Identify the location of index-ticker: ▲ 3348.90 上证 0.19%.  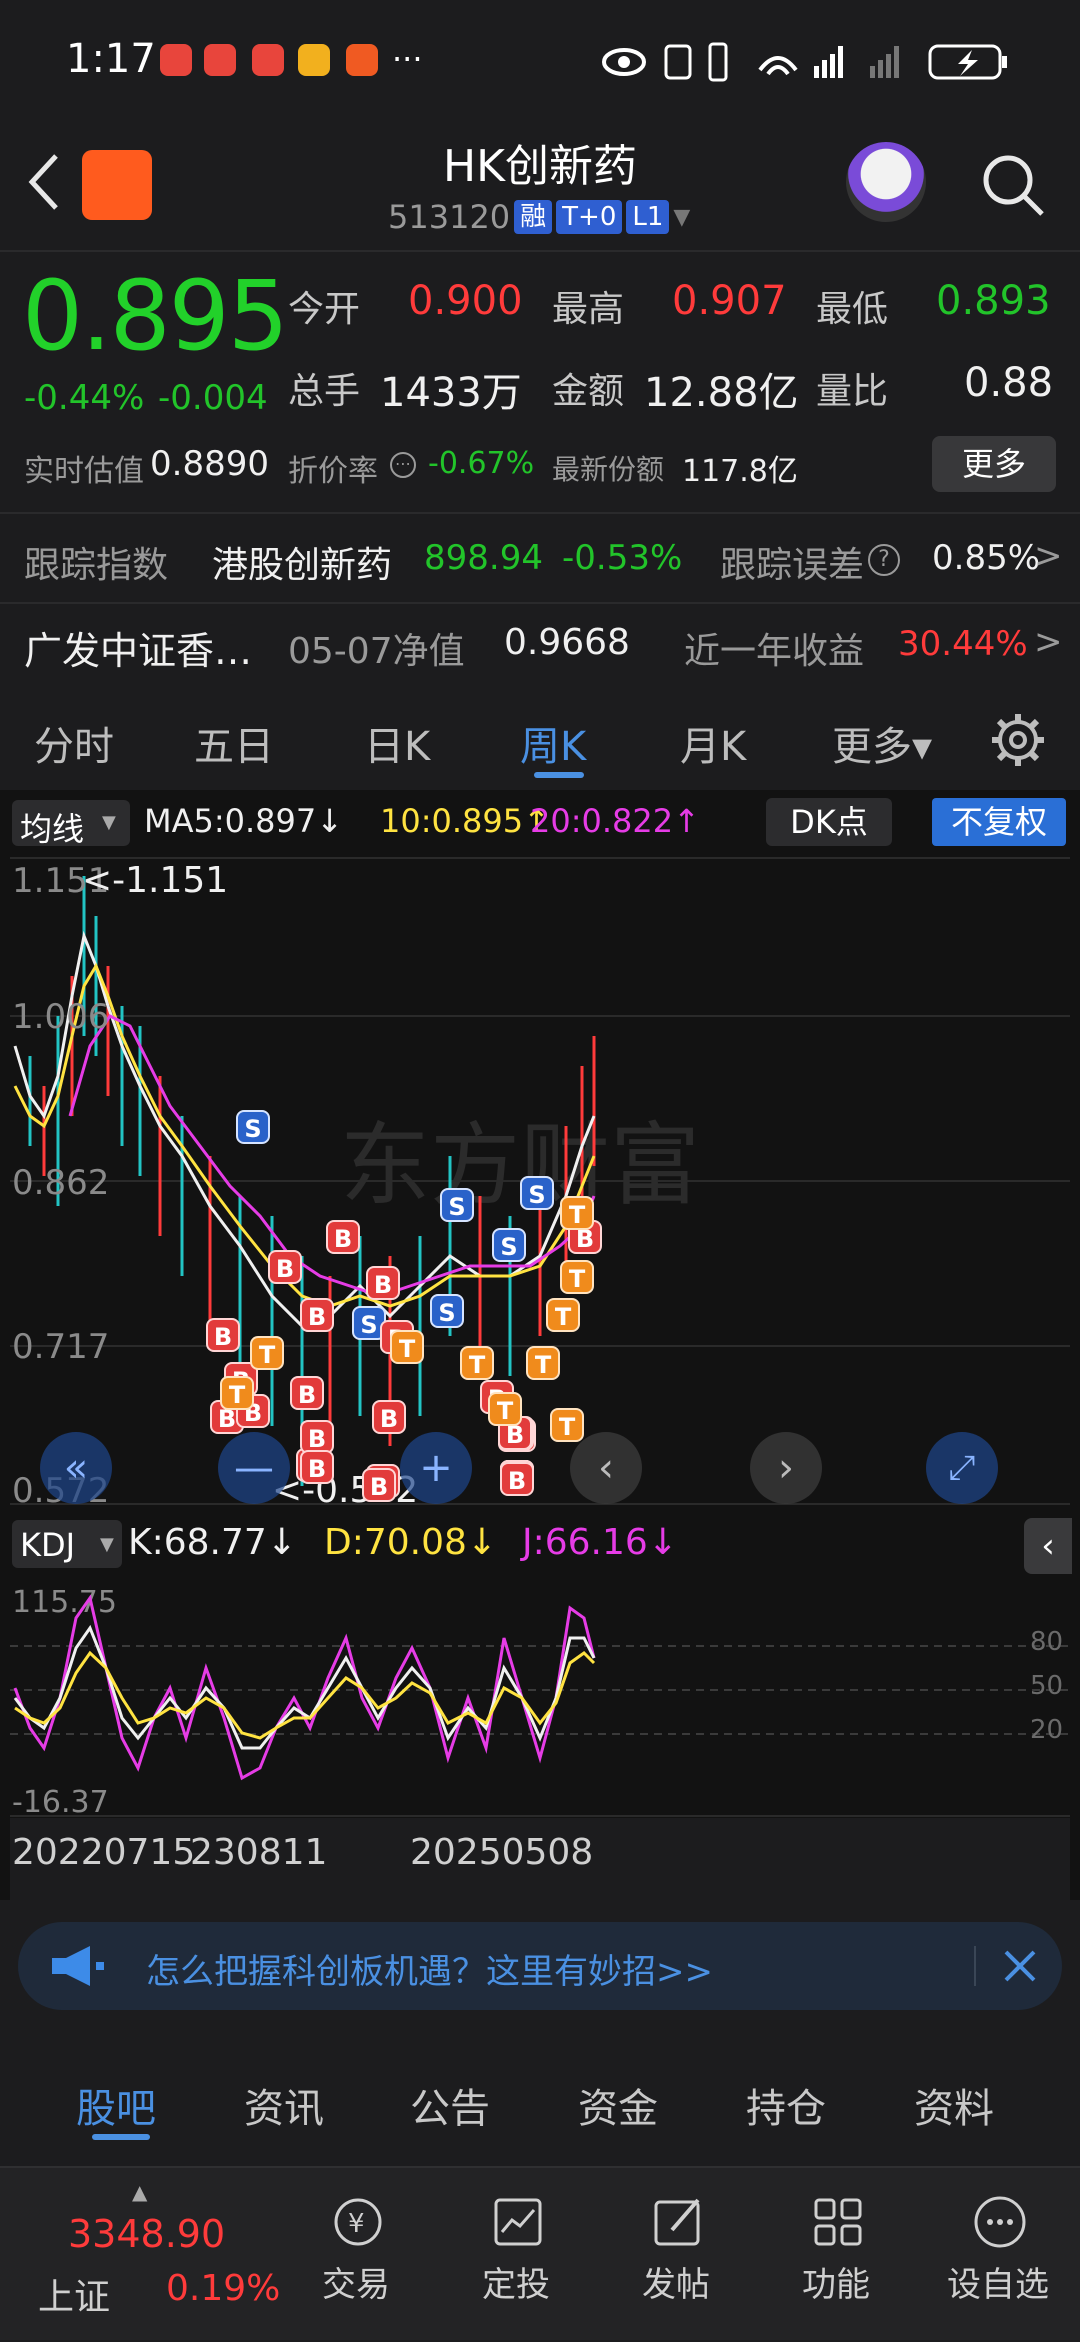
(150, 2255).